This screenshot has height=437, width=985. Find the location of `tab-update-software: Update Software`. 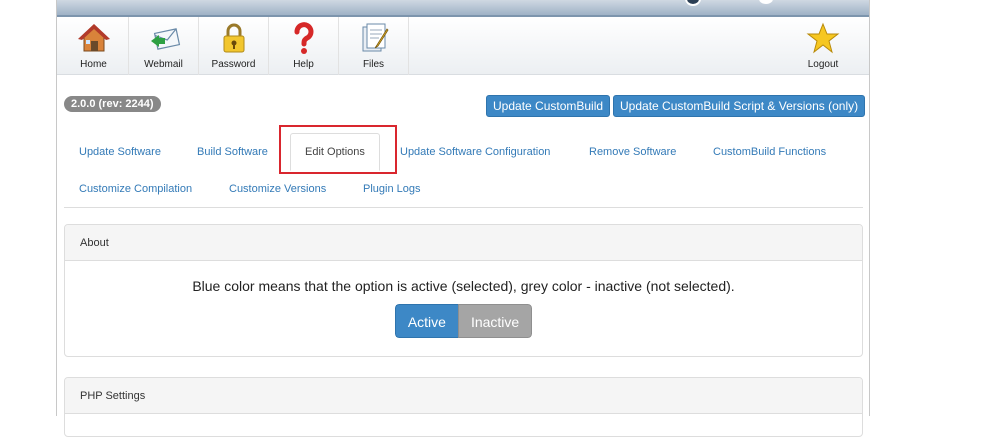

tab-update-software: Update Software is located at coordinates (120, 152).